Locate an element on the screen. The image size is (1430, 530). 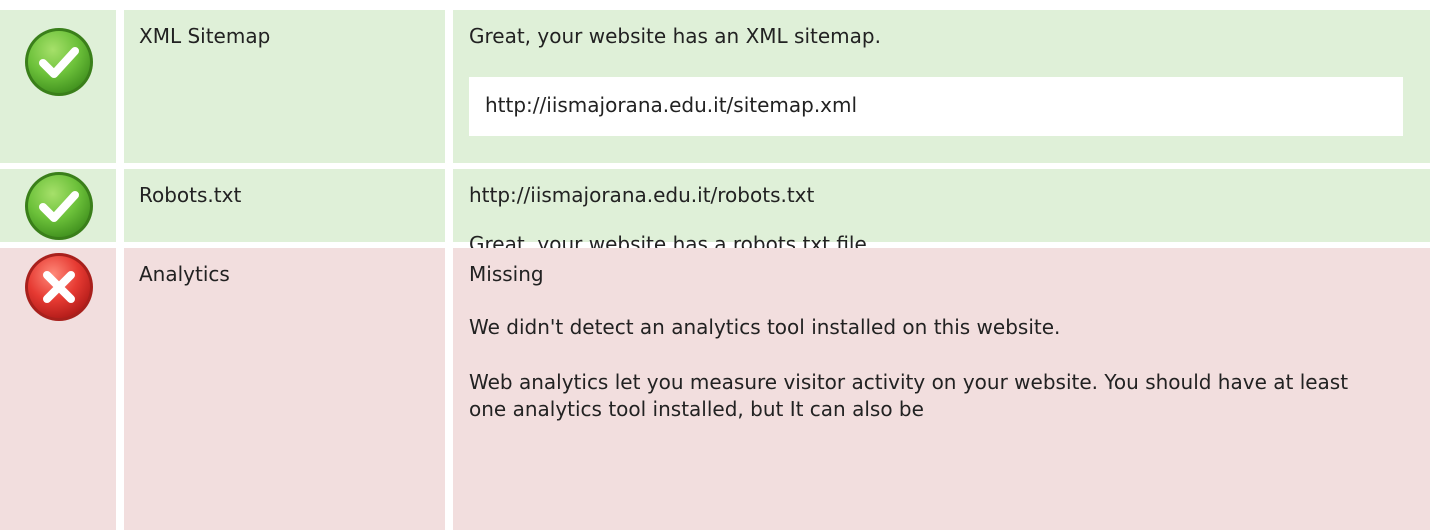
result-value: Missing is located at coordinates (506, 274).